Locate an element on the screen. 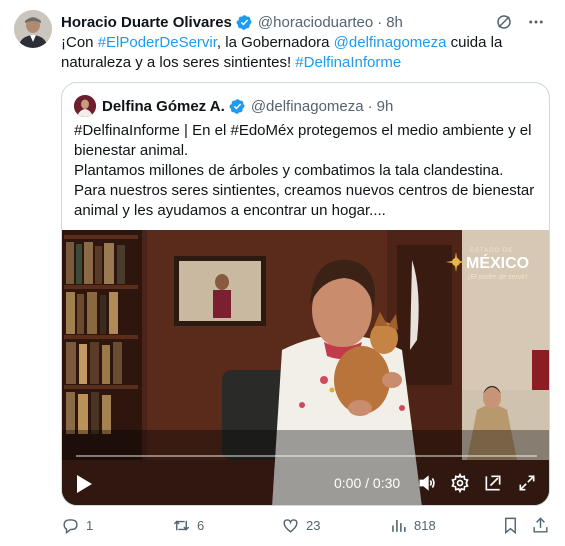 The width and height of the screenshot is (565, 546). estado-de-mexico-logo: ESTADO DE MÉXICO ¡El poder de servir! is located at coordinates (489, 266).